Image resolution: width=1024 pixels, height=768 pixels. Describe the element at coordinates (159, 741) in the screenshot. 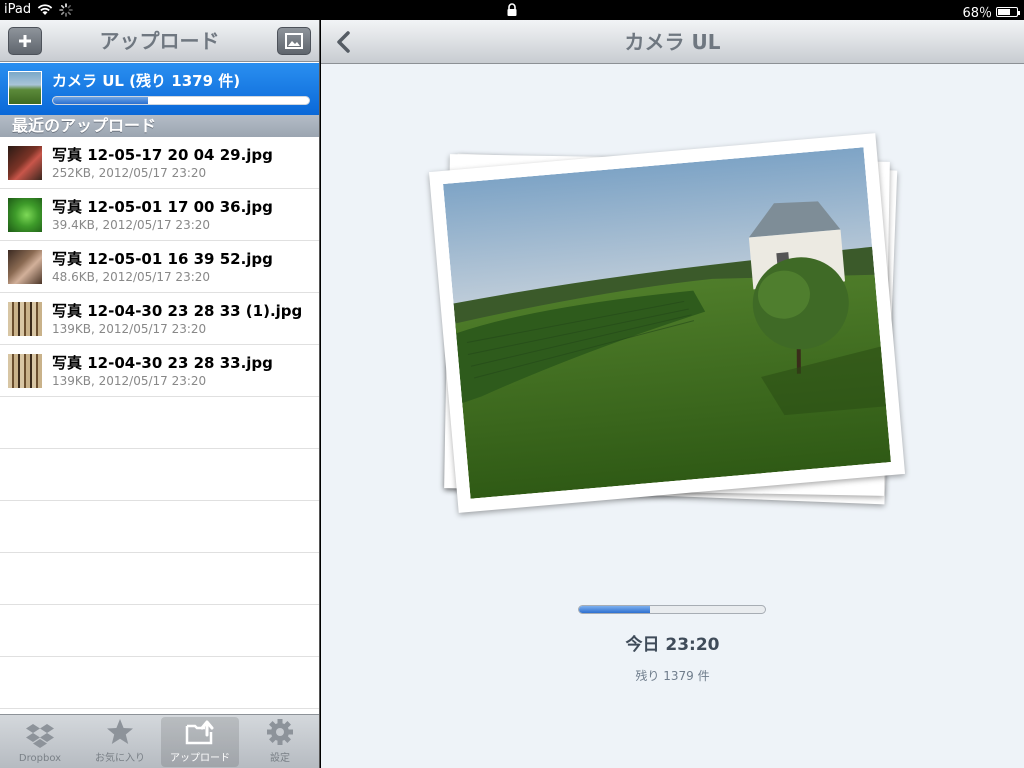

I see `tab-bar: Dropbox お気に入り アップロード 設定` at that location.